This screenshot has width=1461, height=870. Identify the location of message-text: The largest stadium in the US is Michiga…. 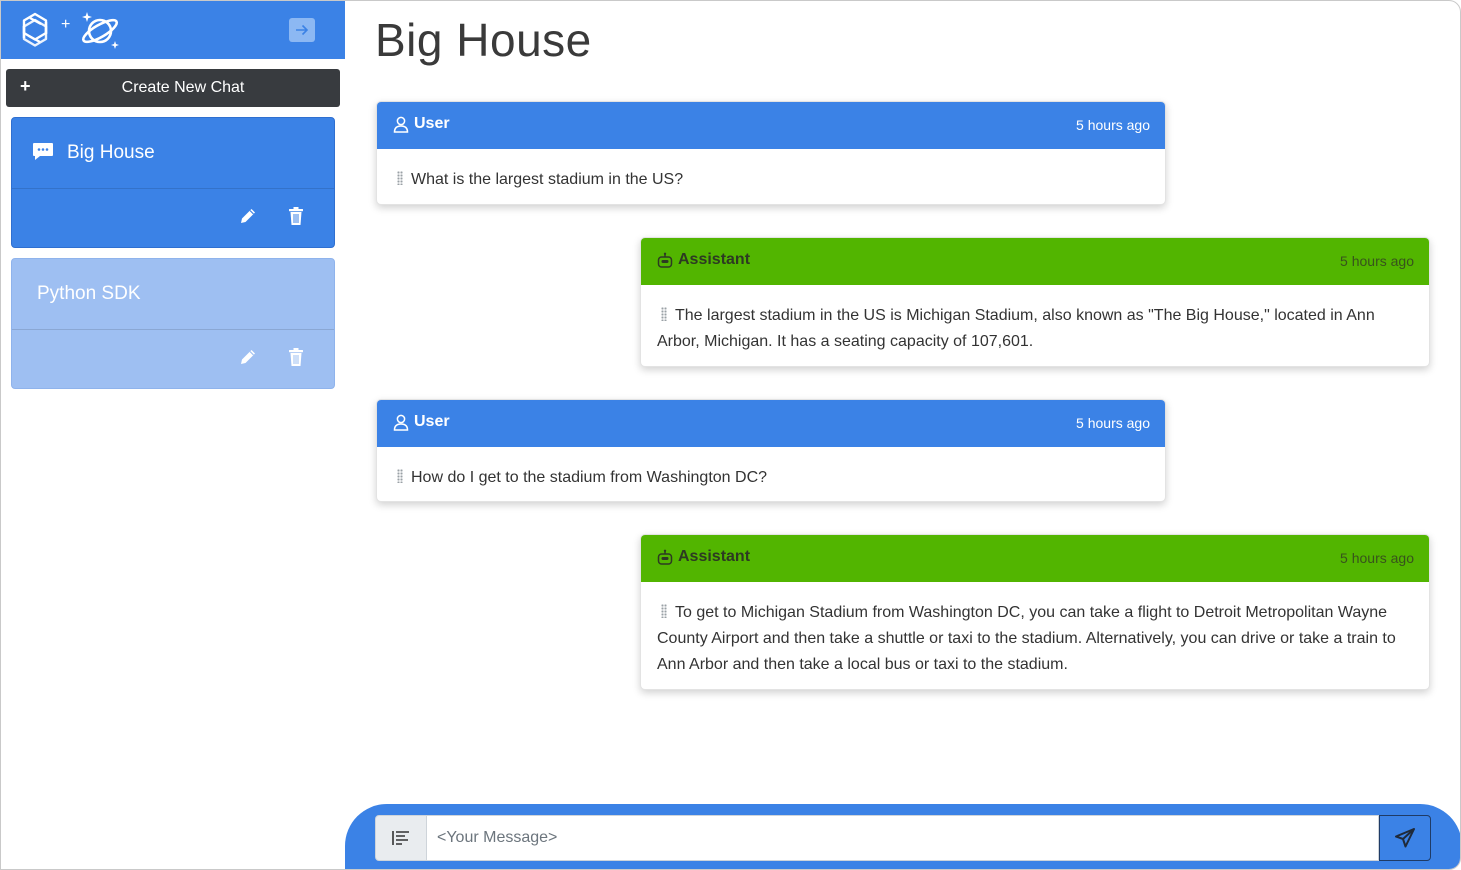
(1016, 328).